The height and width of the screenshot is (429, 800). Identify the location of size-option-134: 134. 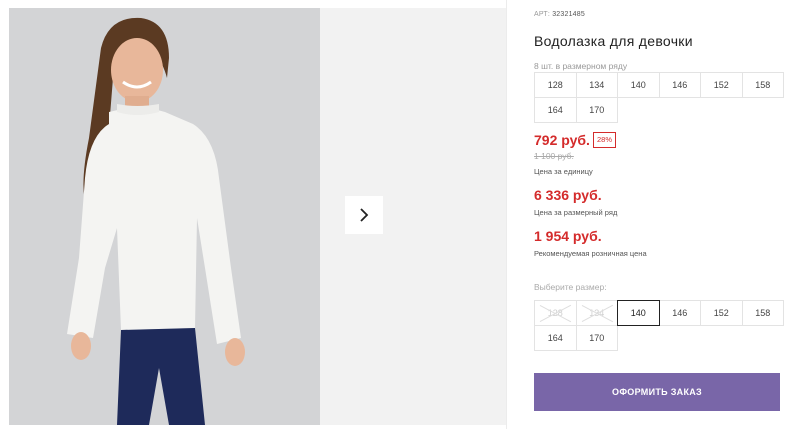
(596, 313).